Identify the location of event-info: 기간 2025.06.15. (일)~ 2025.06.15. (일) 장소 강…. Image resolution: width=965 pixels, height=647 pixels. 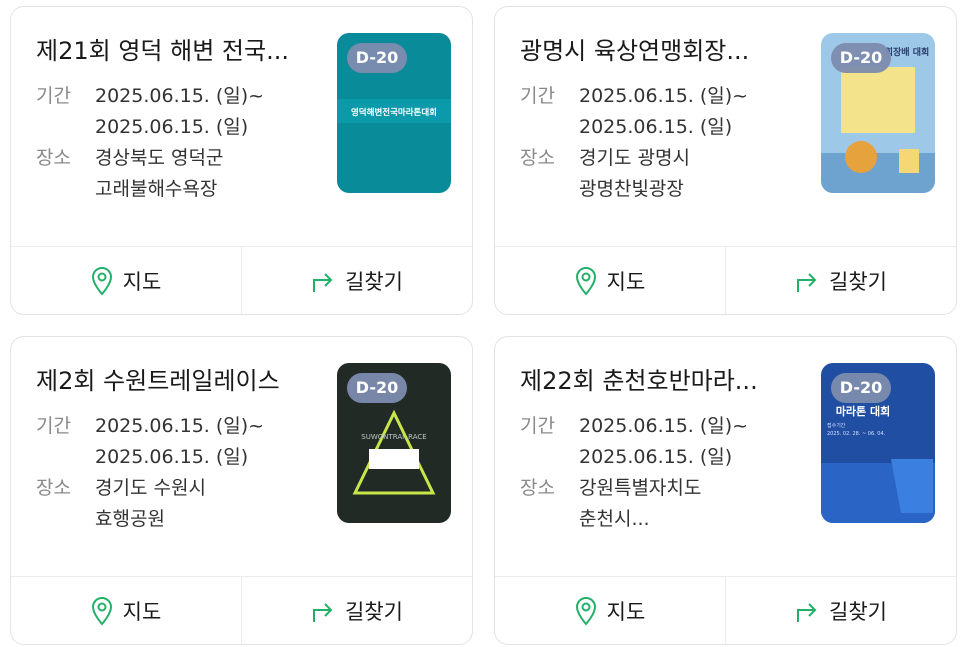
(665, 473).